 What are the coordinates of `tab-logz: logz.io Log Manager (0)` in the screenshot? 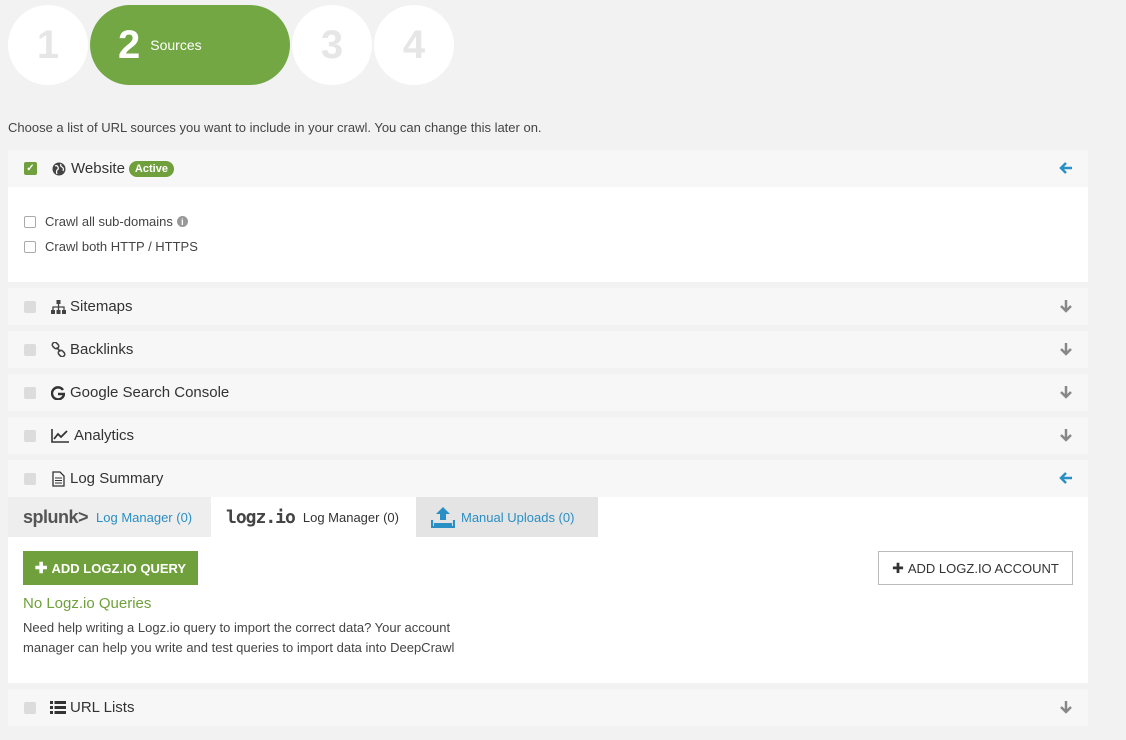 It's located at (313, 517).